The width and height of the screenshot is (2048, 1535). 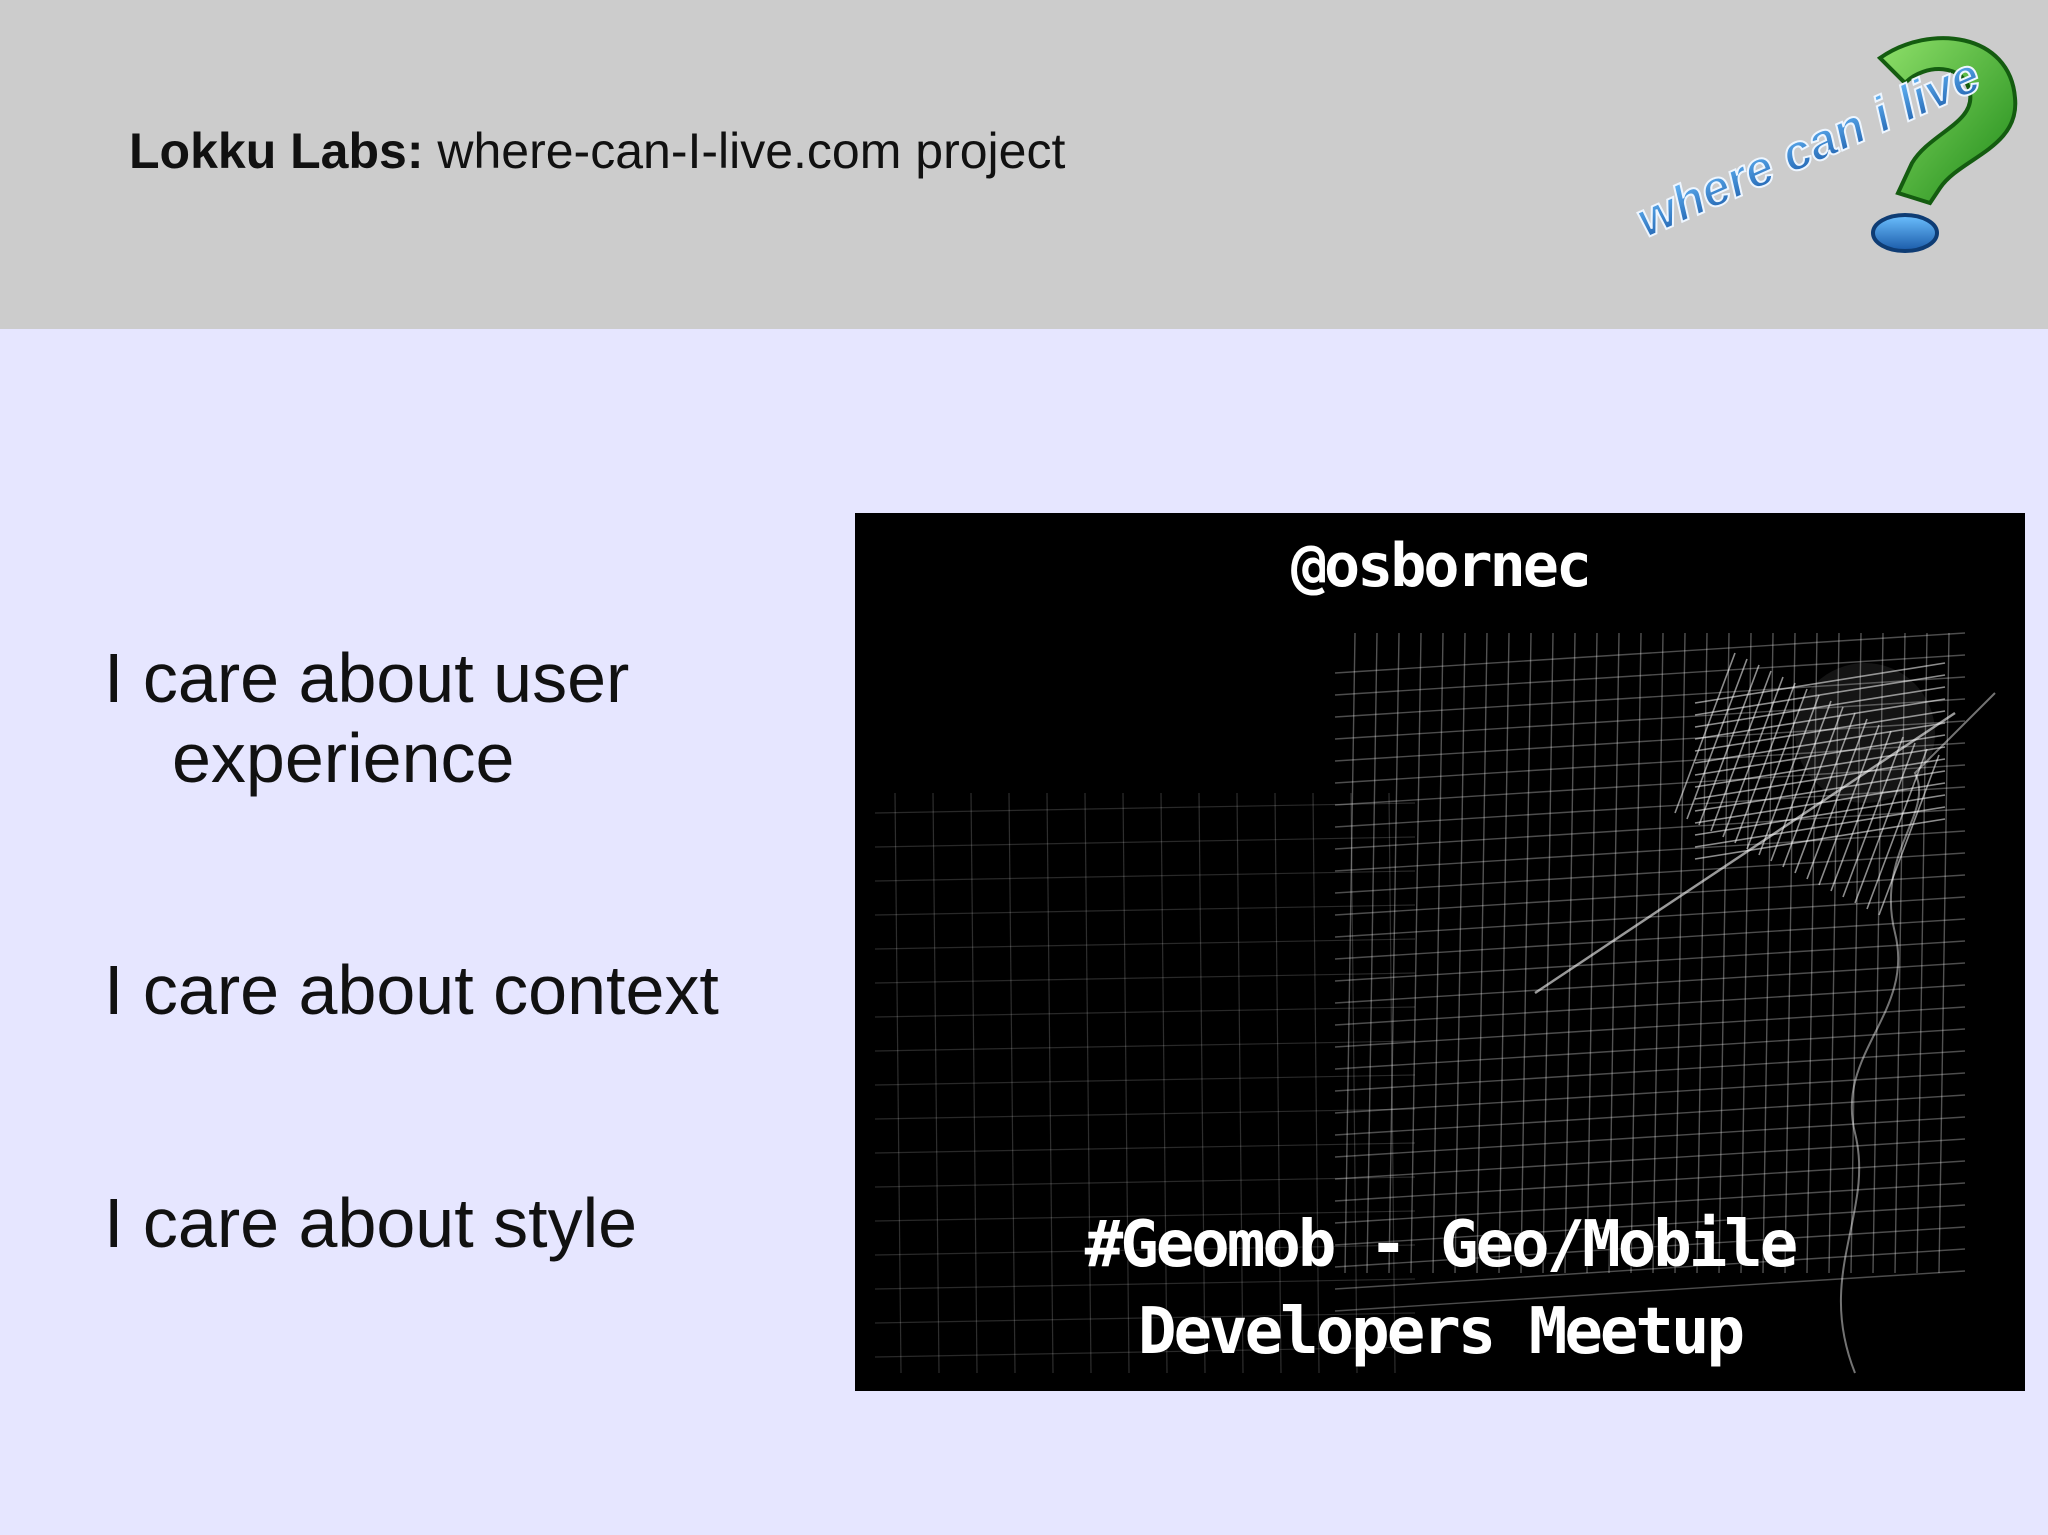 What do you see at coordinates (1441, 1245) in the screenshot?
I see `photo-caption-line1: #Geomob - Geo/Mobile` at bounding box center [1441, 1245].